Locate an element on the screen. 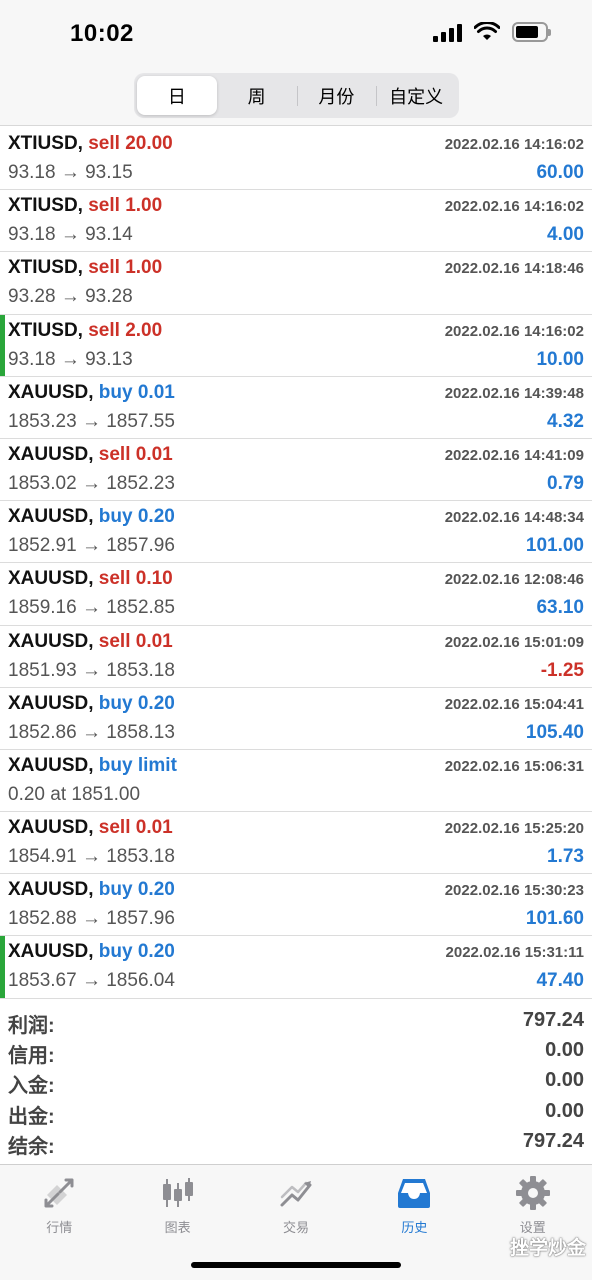 Image resolution: width=592 pixels, height=1280 pixels. tab-label: 历史 is located at coordinates (414, 1227).